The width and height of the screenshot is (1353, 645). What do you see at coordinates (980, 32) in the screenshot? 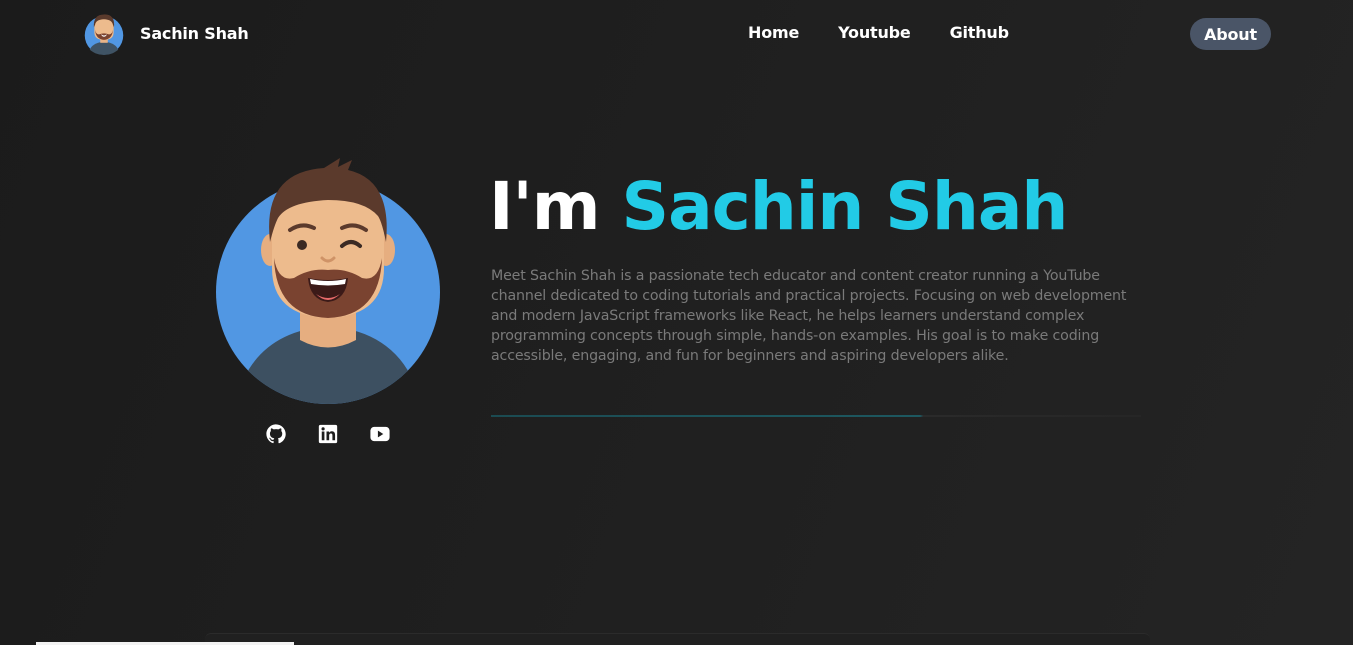
I see `nav-link-github: Github` at bounding box center [980, 32].